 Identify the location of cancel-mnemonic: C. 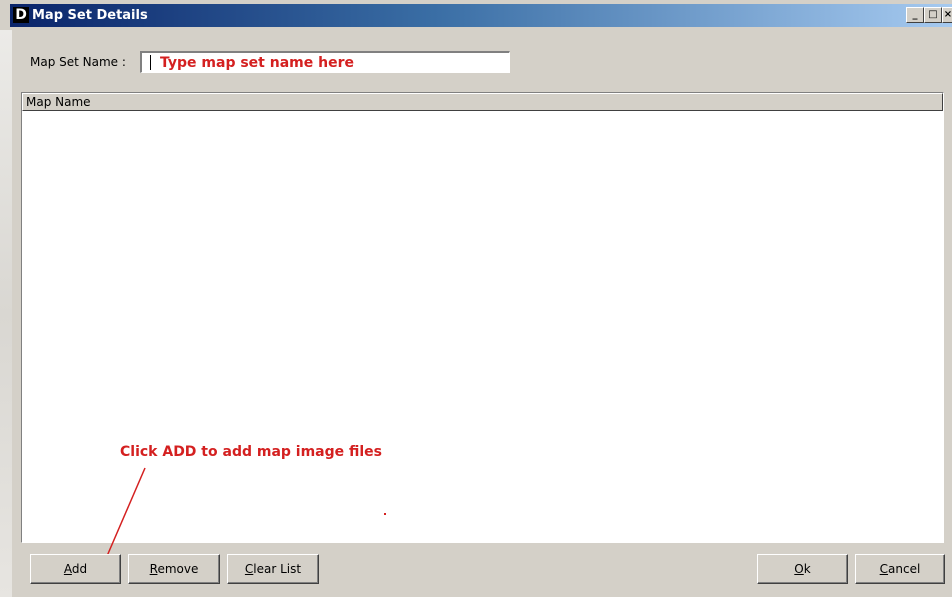
(884, 569).